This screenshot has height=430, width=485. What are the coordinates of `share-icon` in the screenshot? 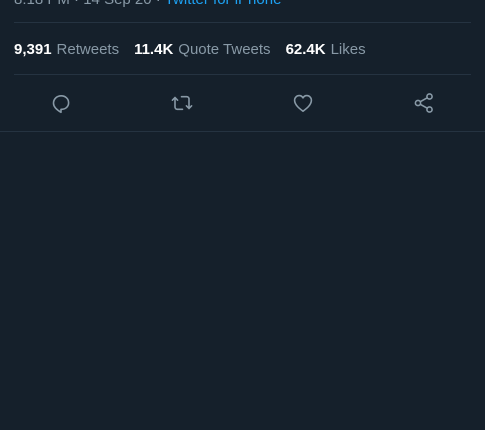 It's located at (423, 103).